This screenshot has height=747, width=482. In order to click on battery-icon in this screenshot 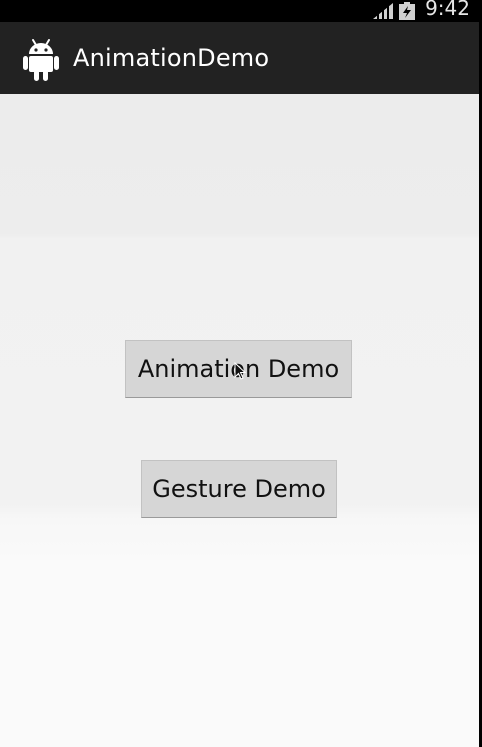, I will do `click(407, 11)`.